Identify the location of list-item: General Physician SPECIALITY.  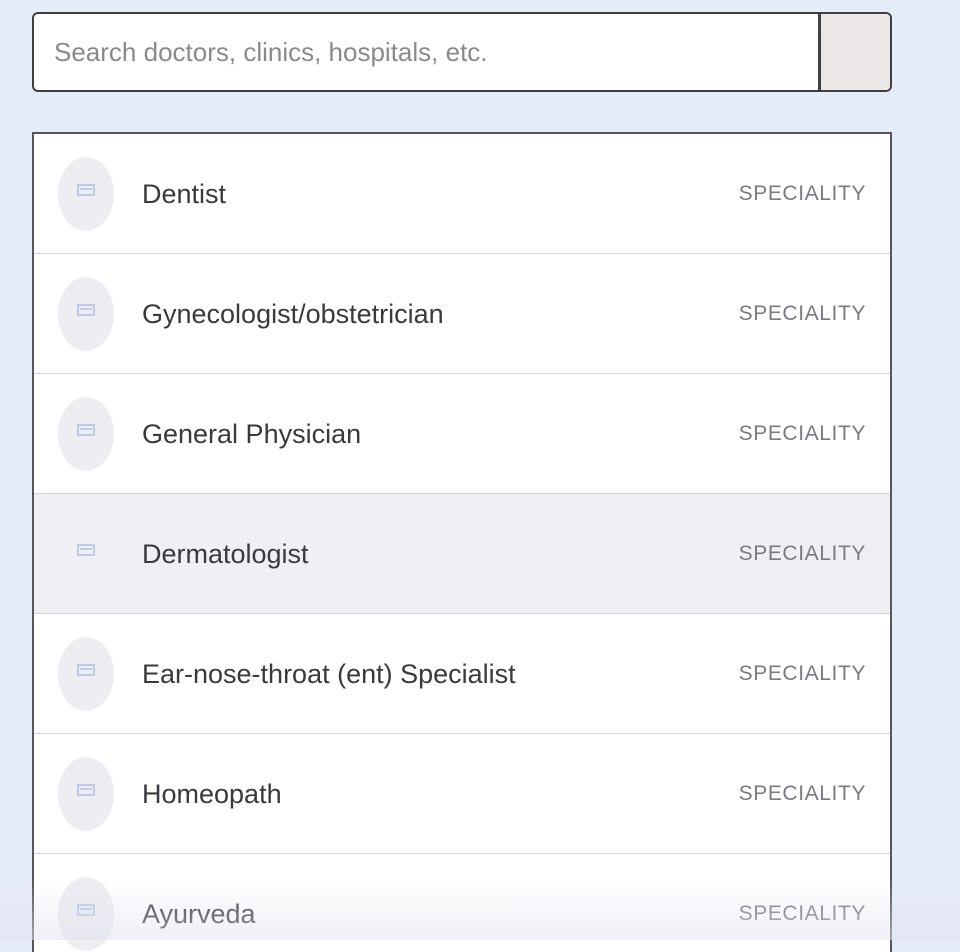
(462, 434).